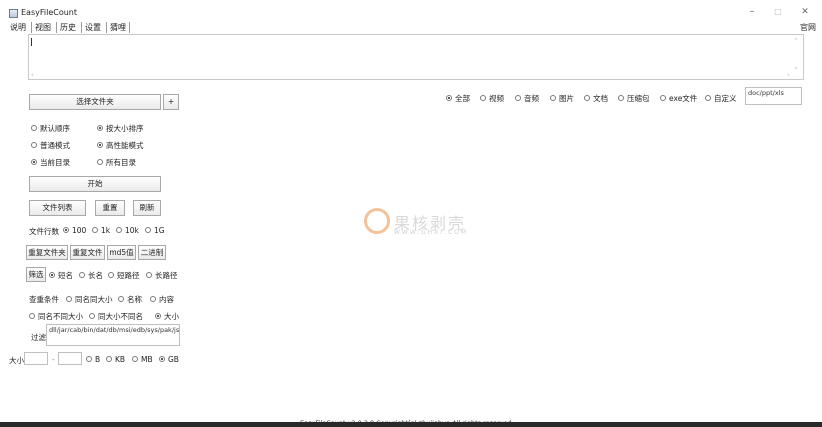 The width and height of the screenshot is (822, 427). I want to click on dedupe-same-size-diff-name-radio: 同大小不同名, so click(116, 316).